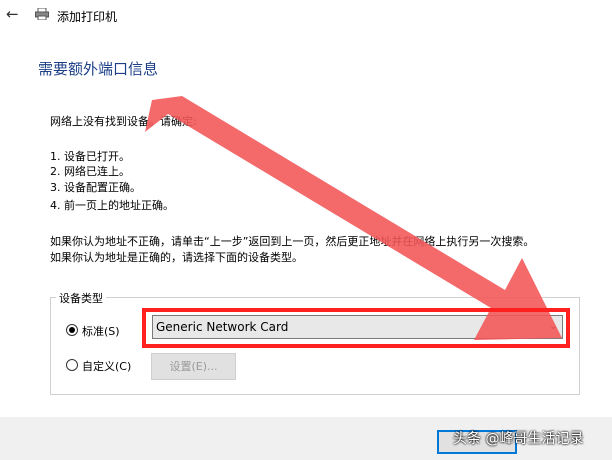  I want to click on highlight-box, so click(356, 328).